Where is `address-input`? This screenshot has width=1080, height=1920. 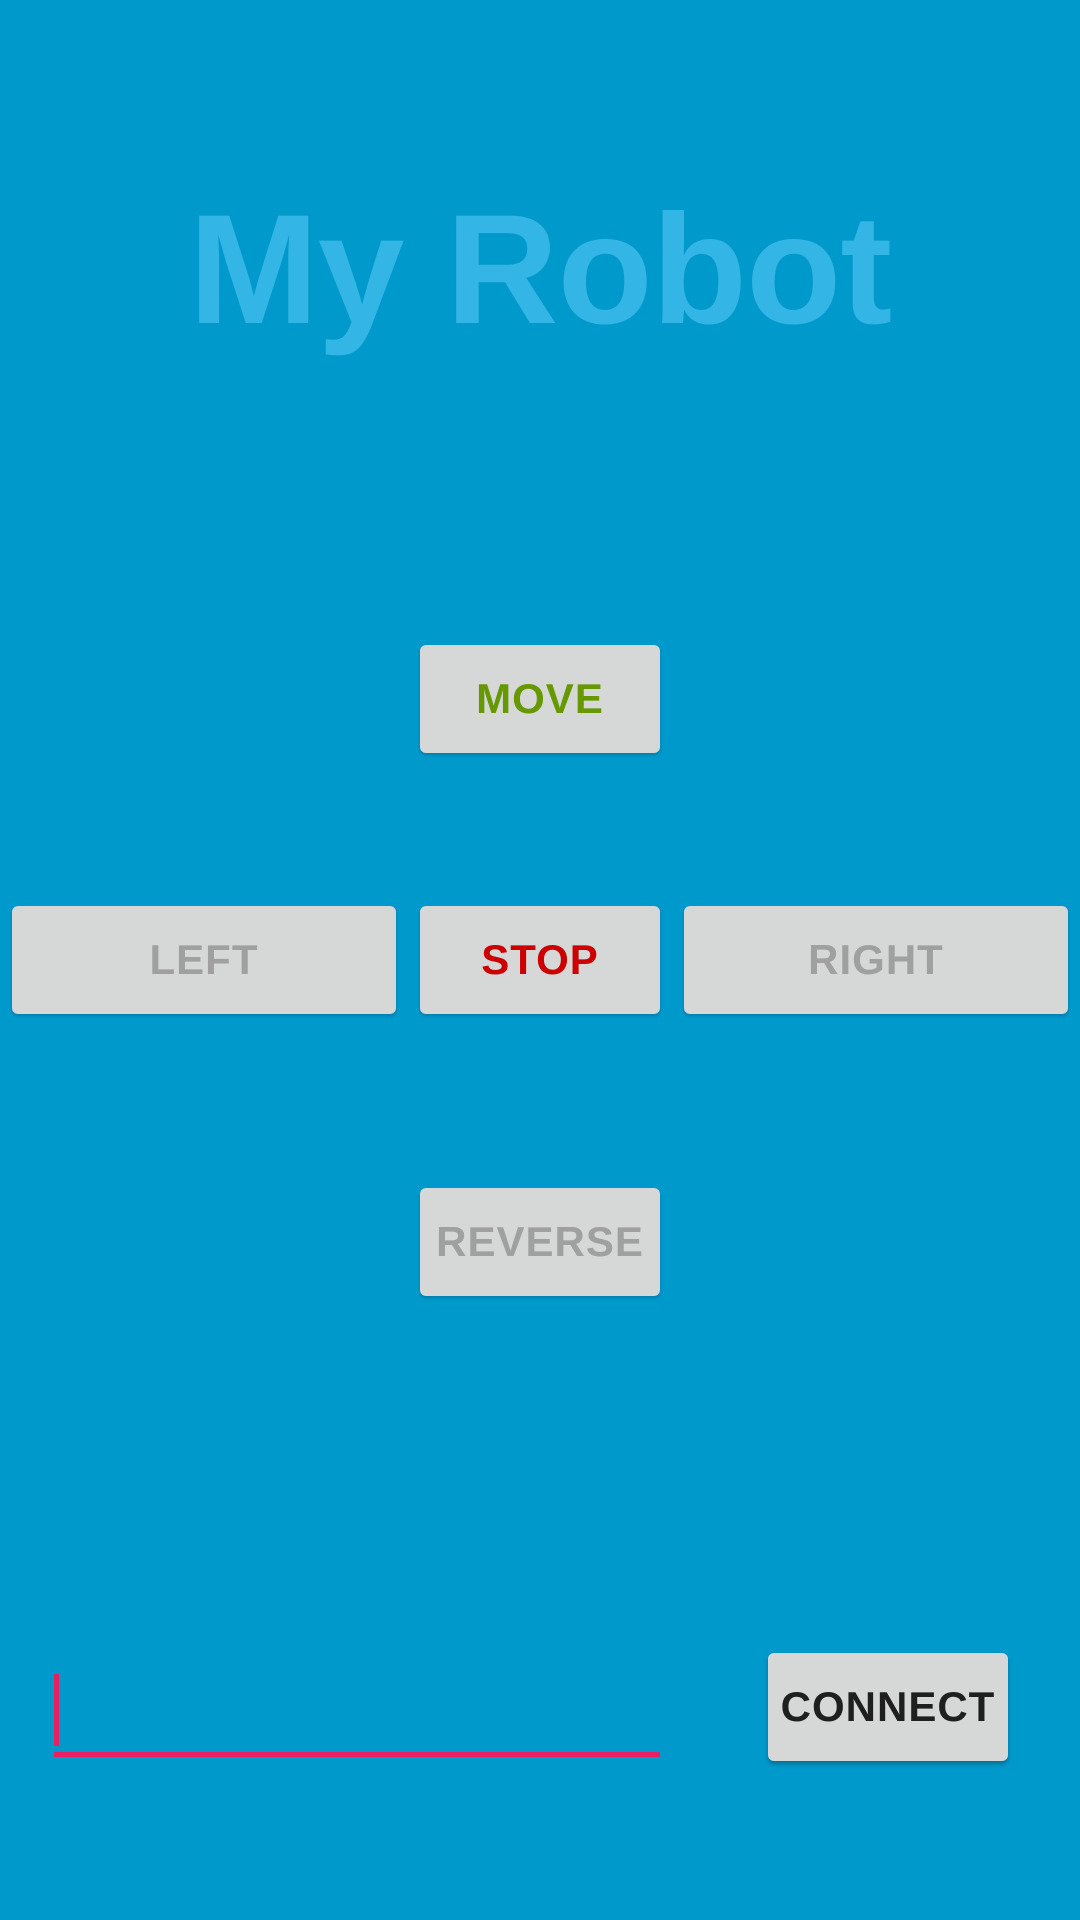 address-input is located at coordinates (357, 1710).